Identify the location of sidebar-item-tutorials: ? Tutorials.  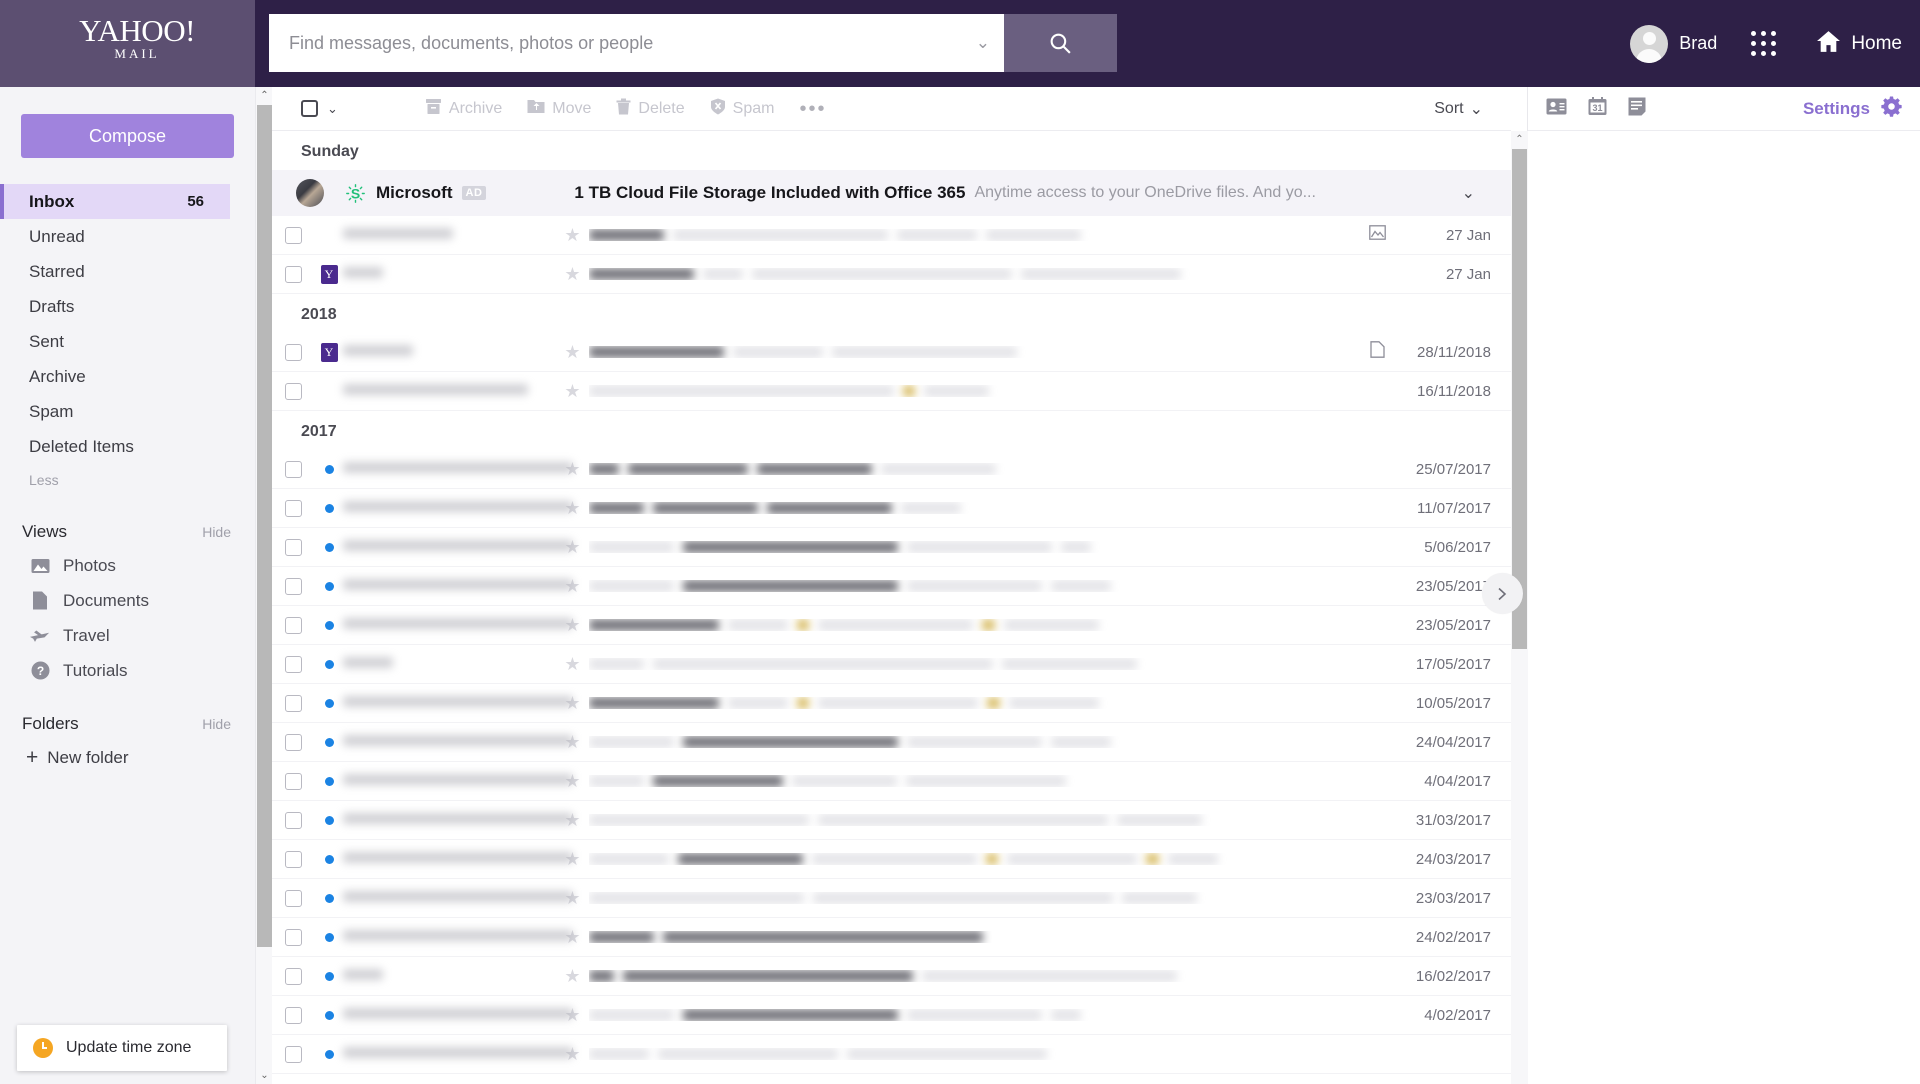
(127, 670).